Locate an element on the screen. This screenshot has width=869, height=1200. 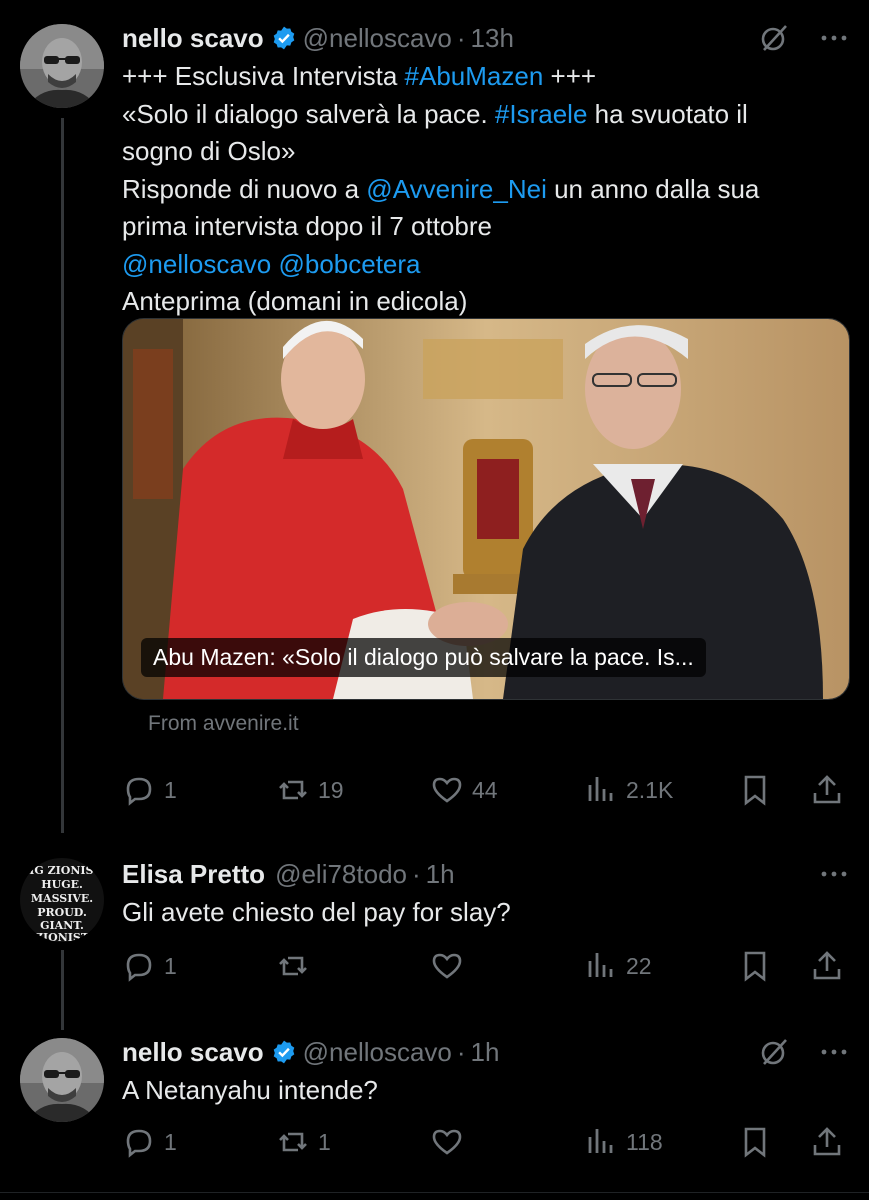
link-source: From avvenire.it is located at coordinates (223, 724).